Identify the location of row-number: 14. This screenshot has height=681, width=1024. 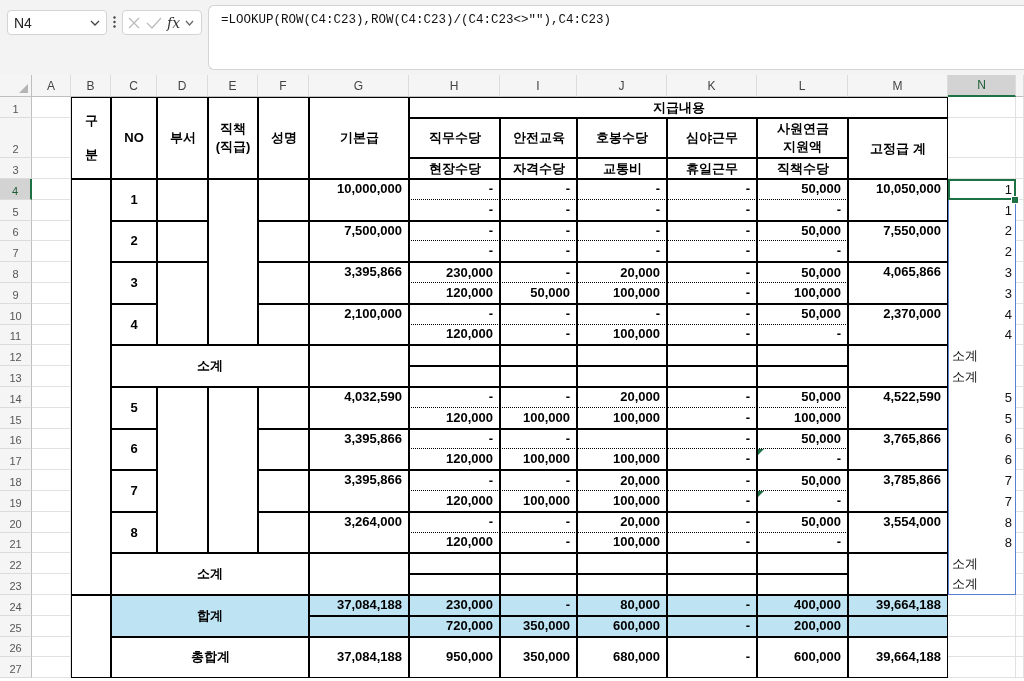
(16, 397).